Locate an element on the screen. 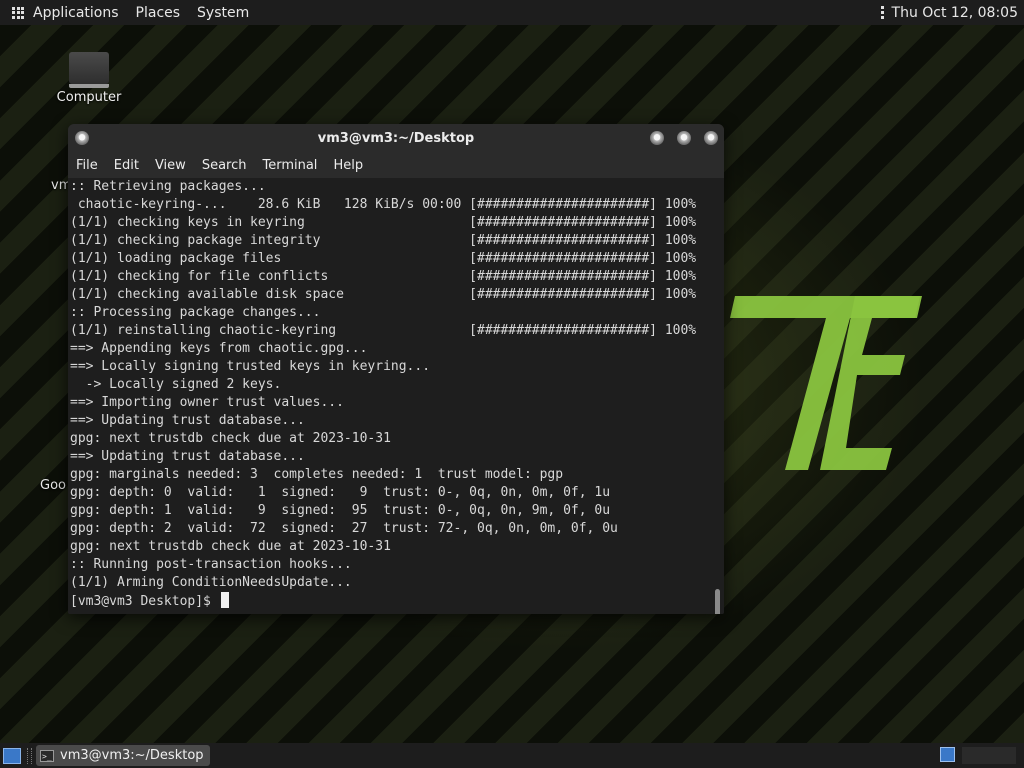  text-cursor is located at coordinates (224, 600).